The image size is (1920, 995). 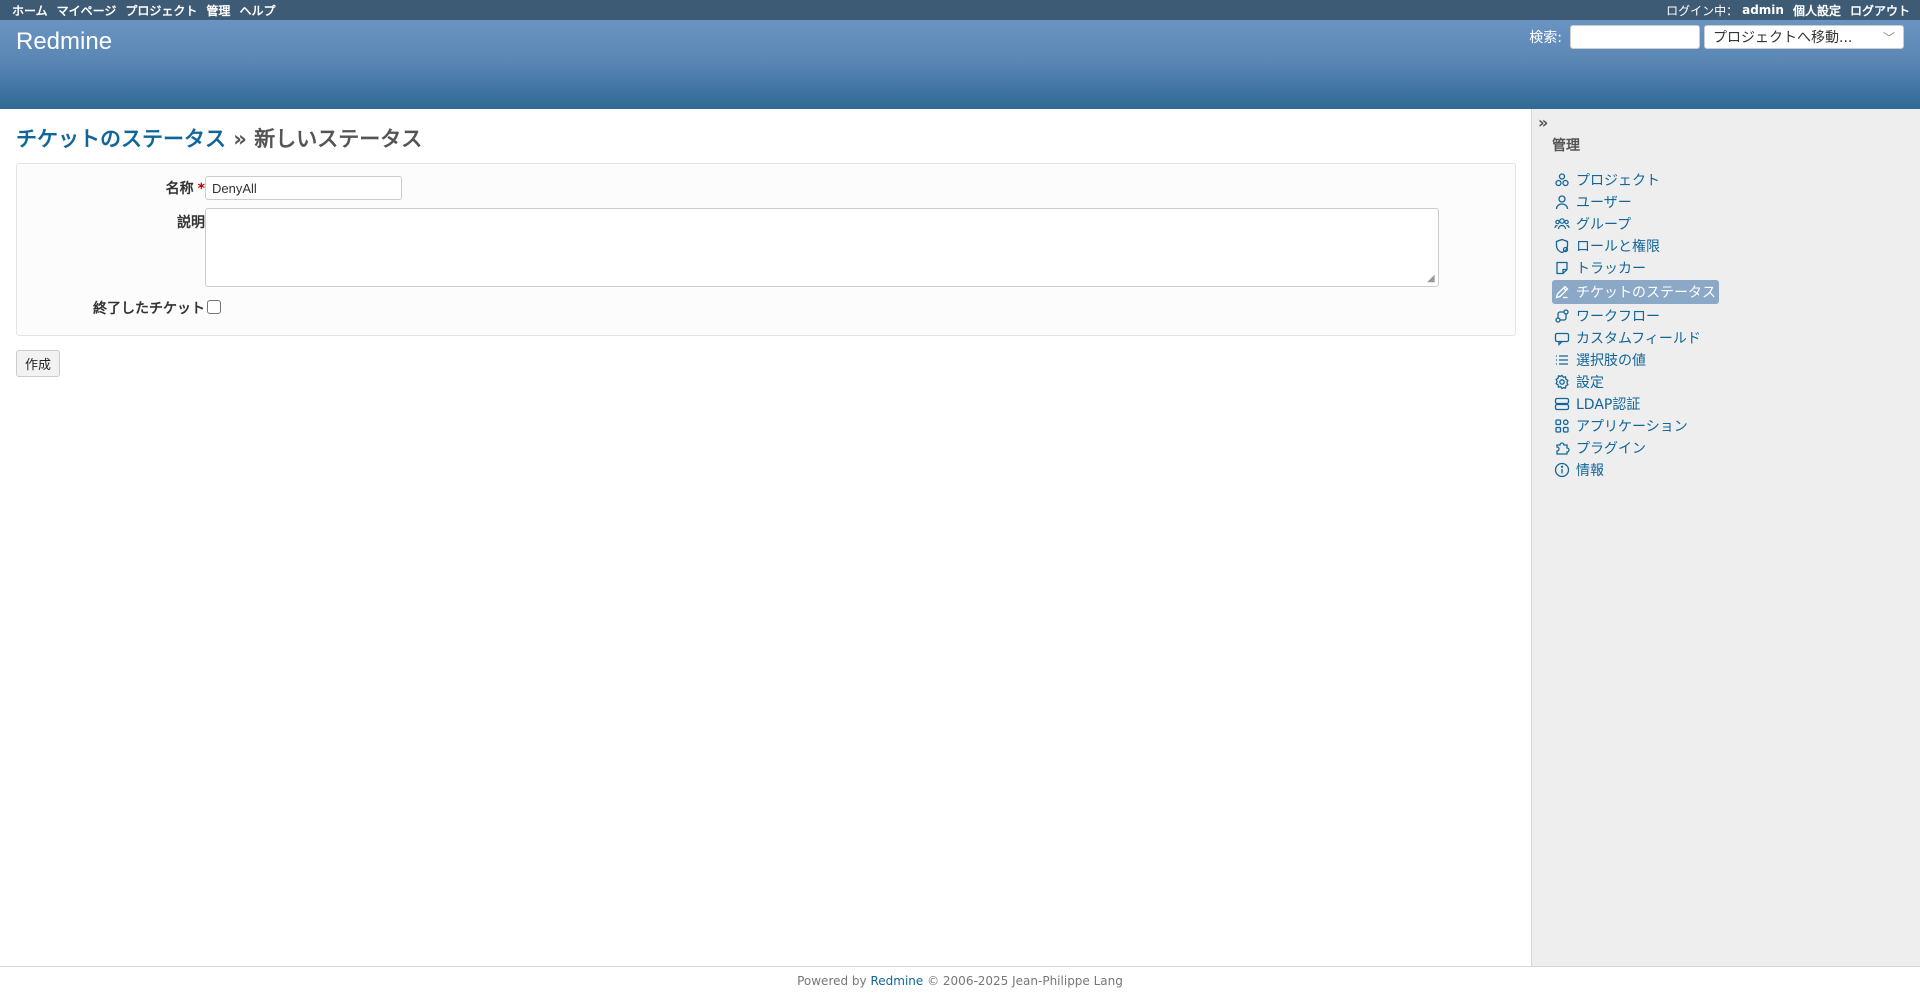 What do you see at coordinates (766, 311) in the screenshot?
I see `closed-row: 終了したチケット` at bounding box center [766, 311].